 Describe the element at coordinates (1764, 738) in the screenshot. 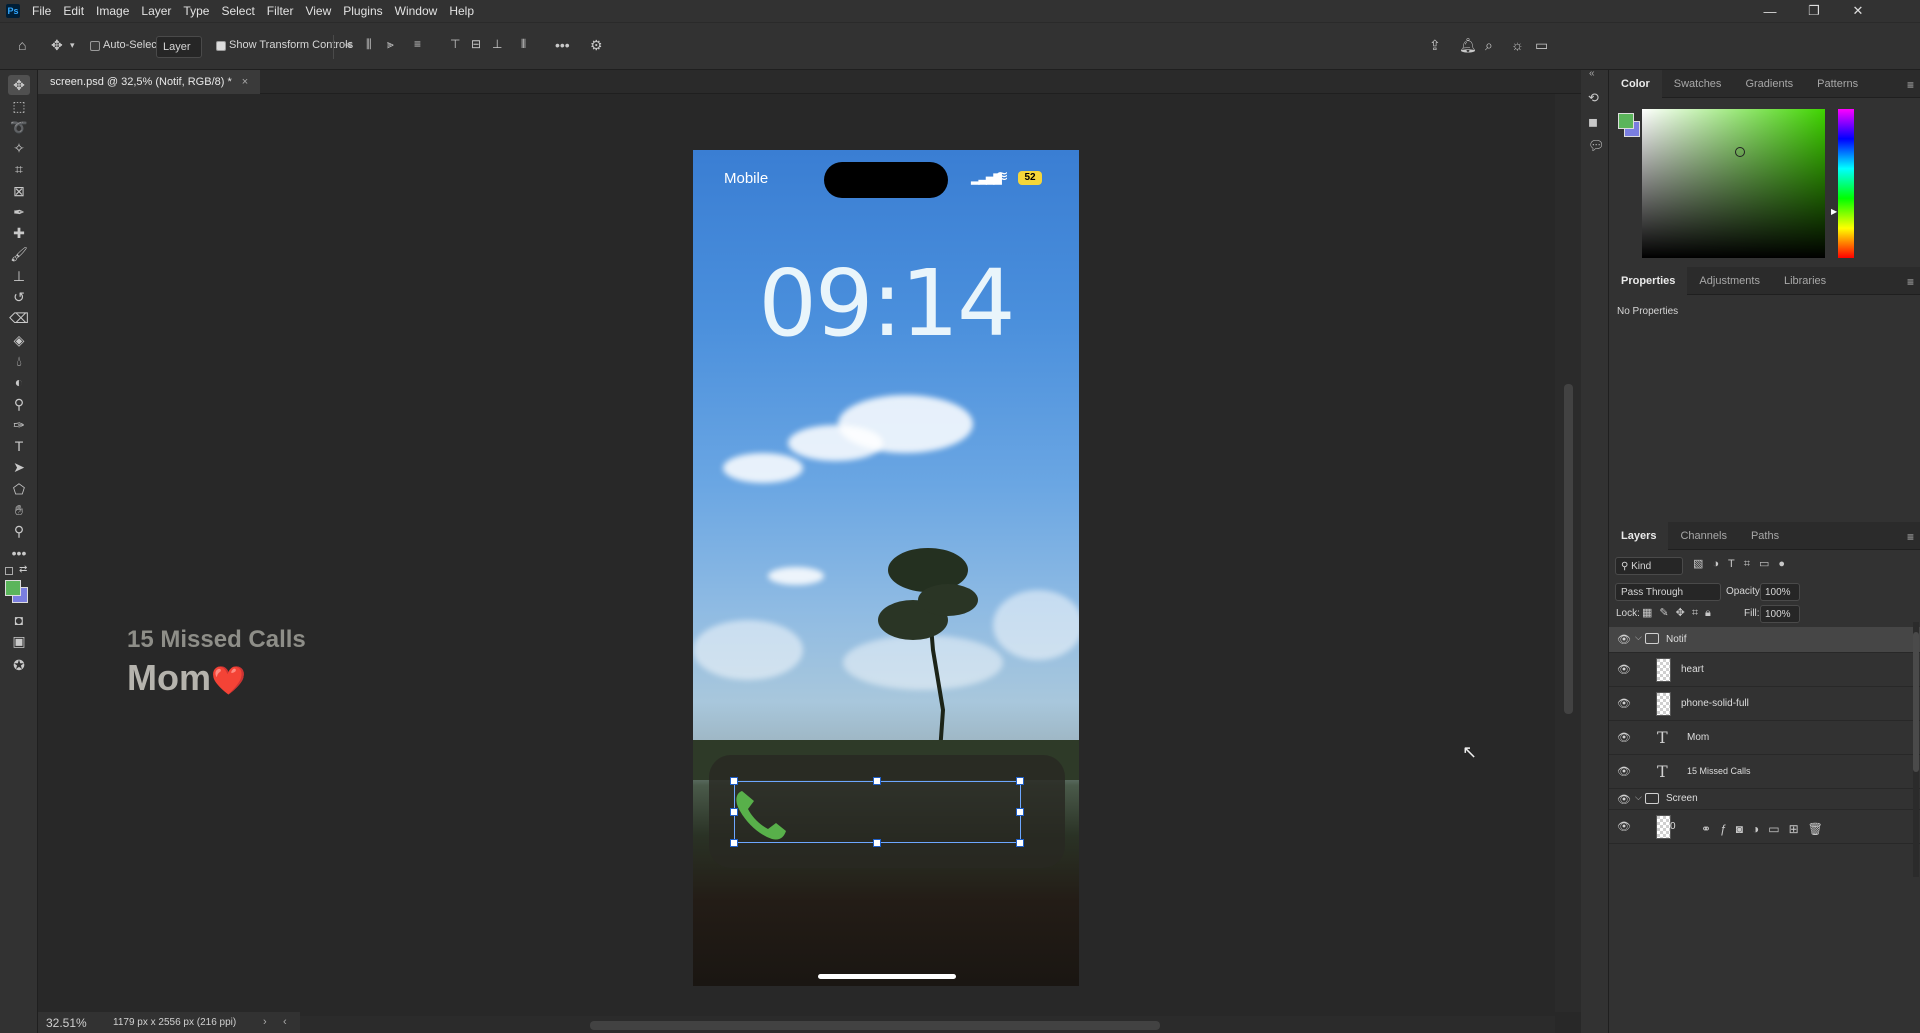

I see `layer-row-mom: 👁︎ T Mom` at that location.